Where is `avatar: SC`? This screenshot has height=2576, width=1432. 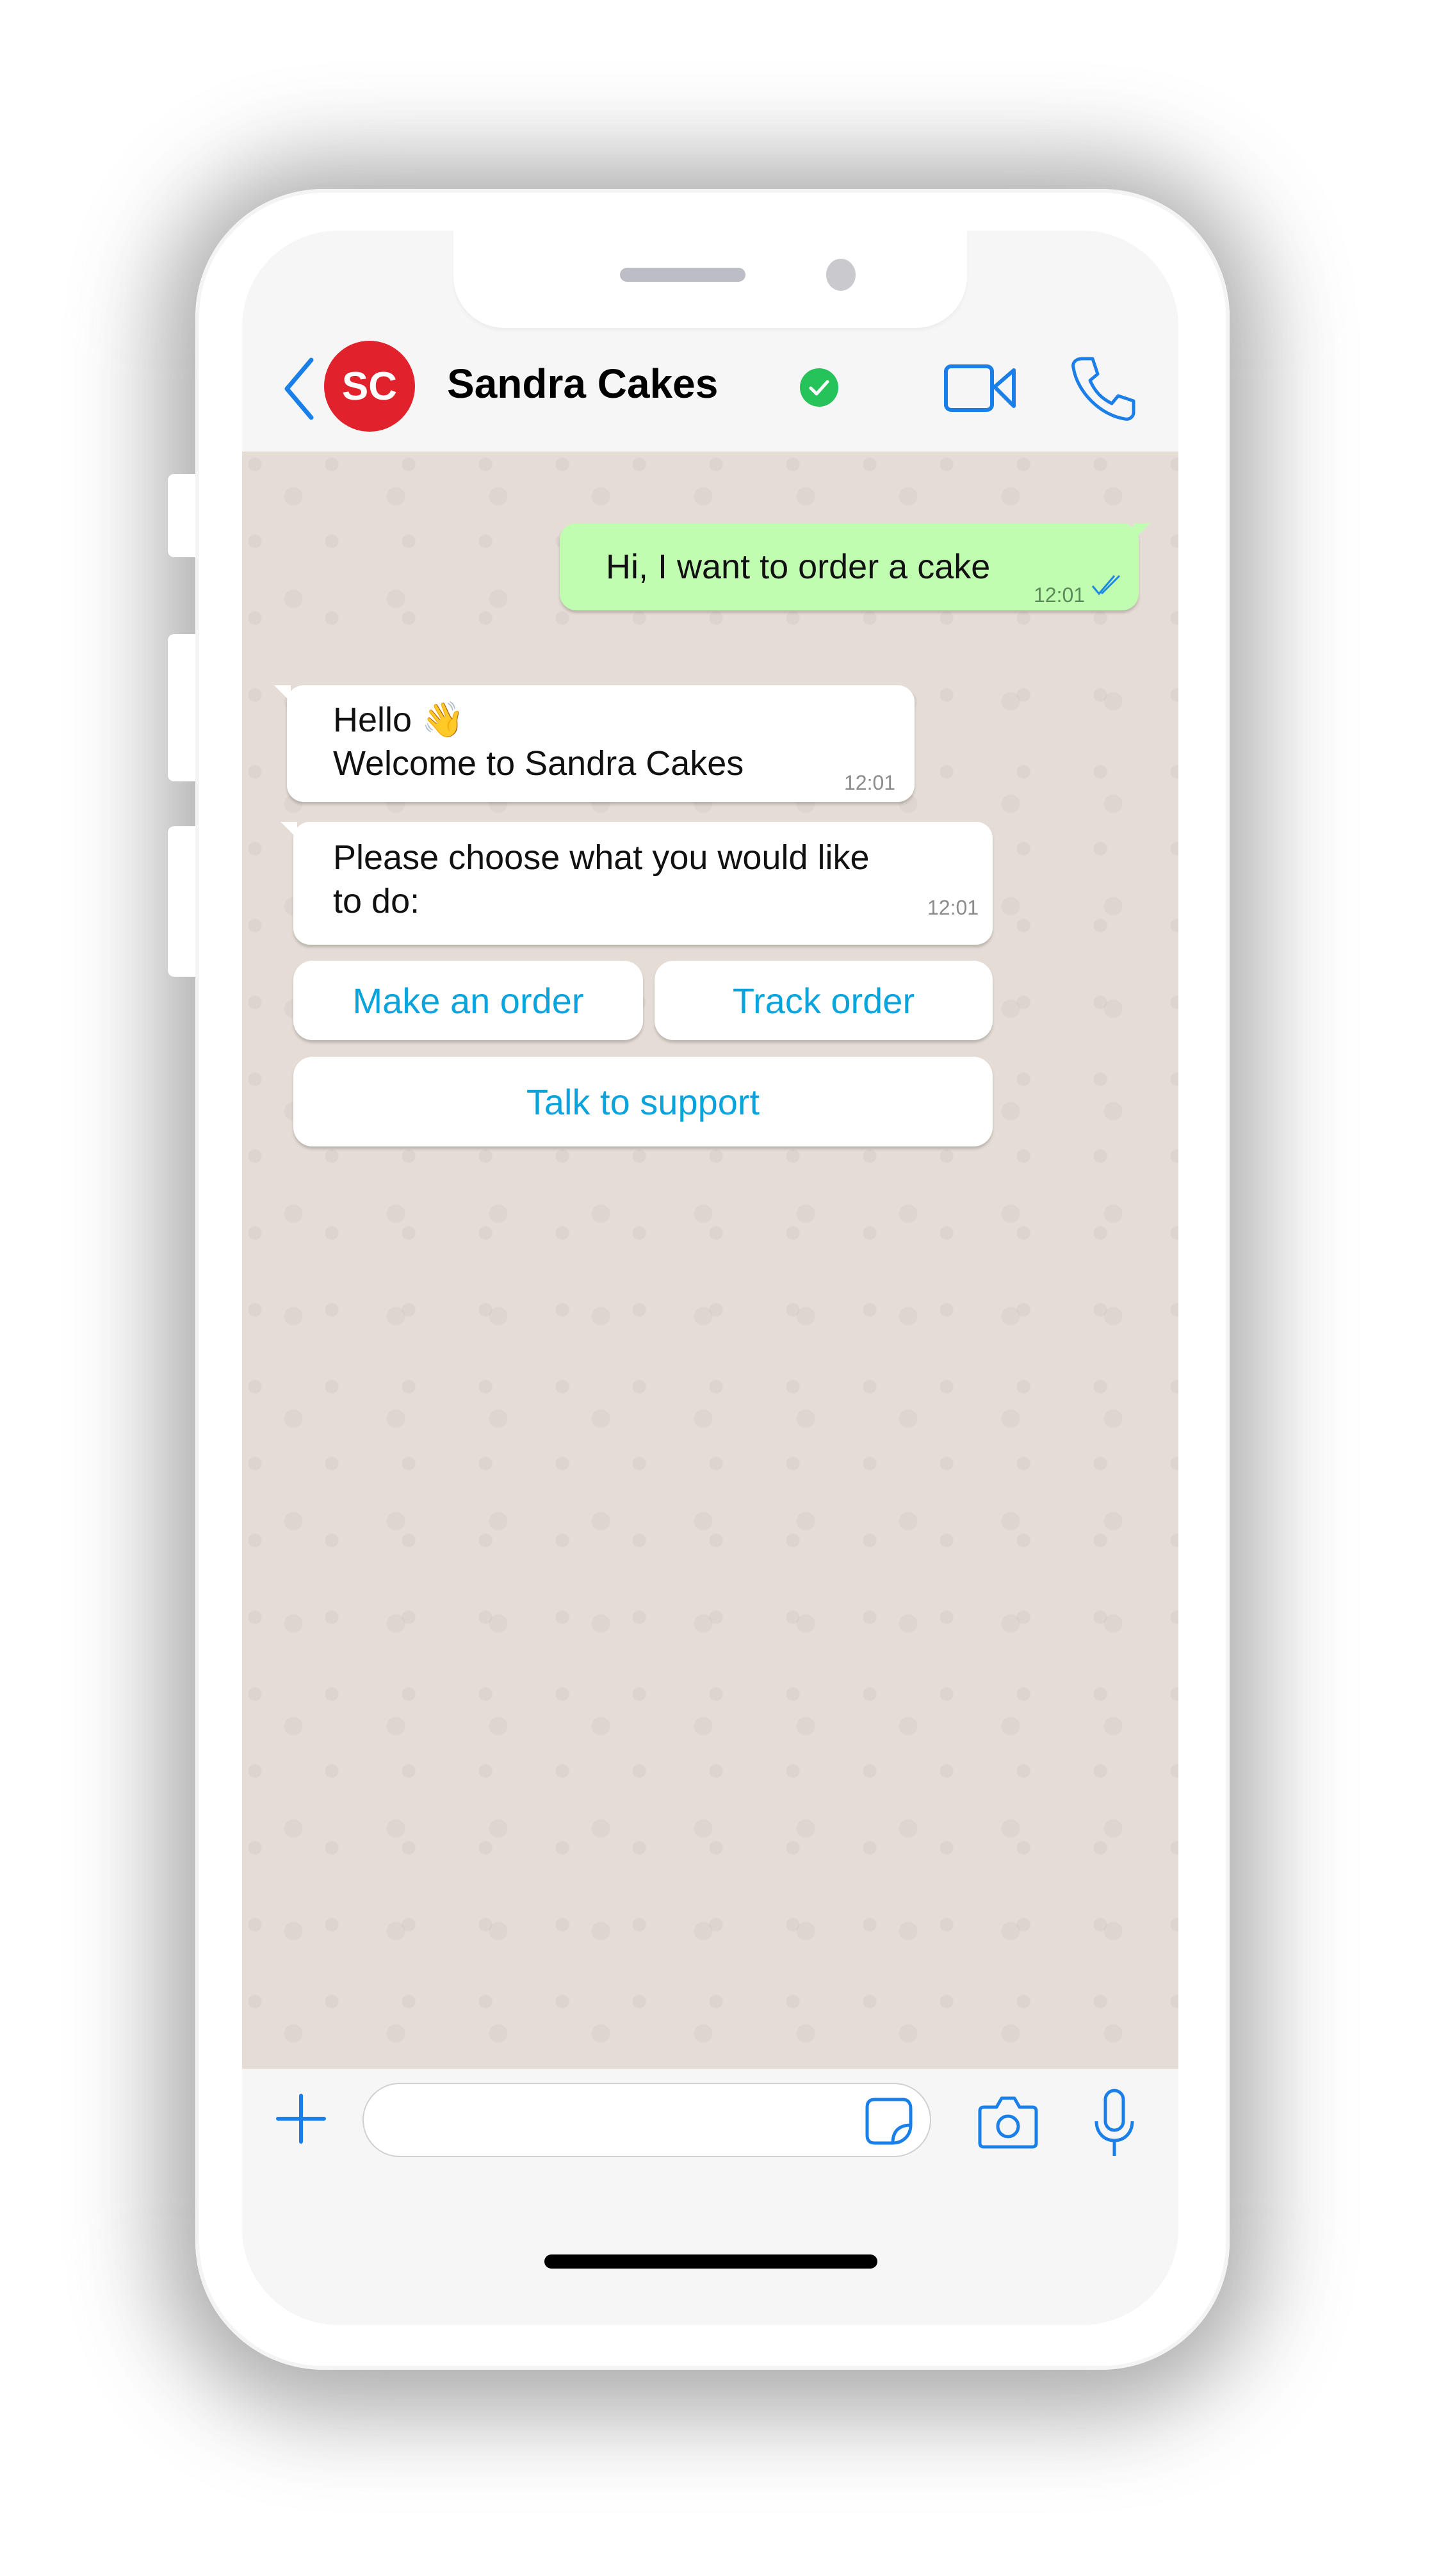
avatar: SC is located at coordinates (369, 386).